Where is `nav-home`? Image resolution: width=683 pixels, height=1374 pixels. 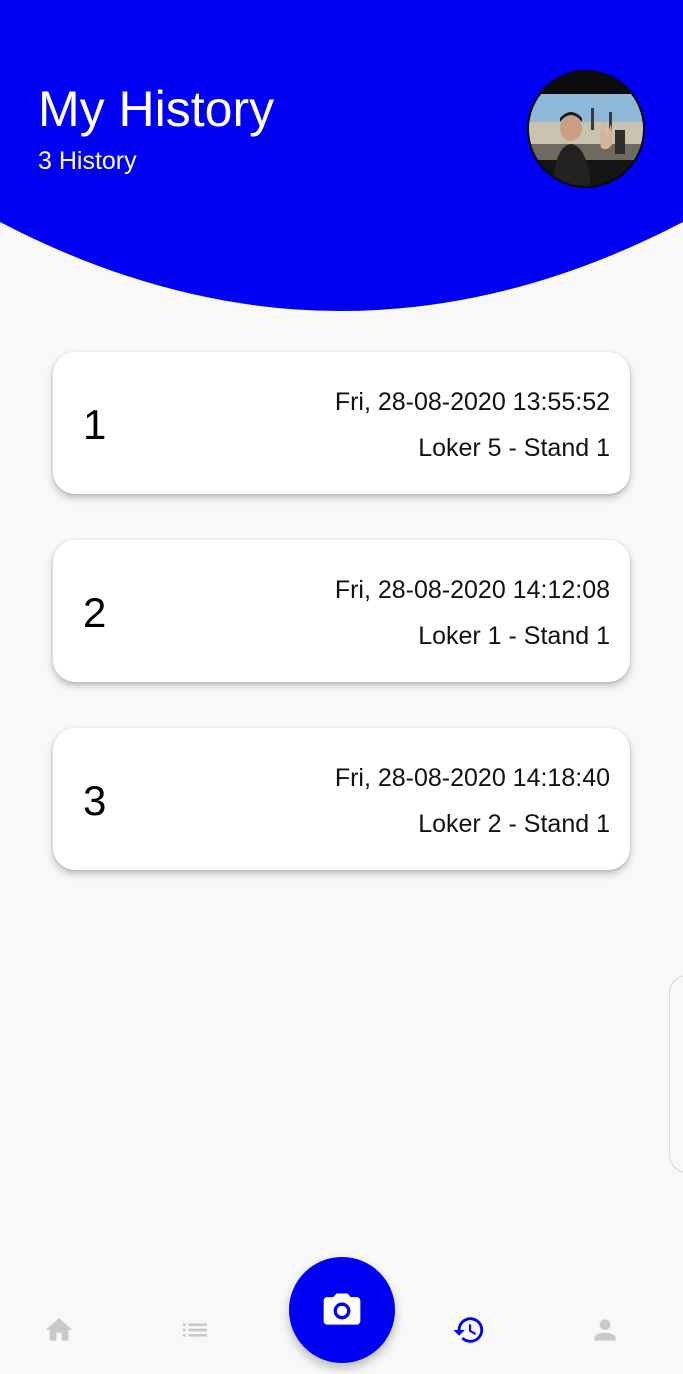 nav-home is located at coordinates (59, 1330).